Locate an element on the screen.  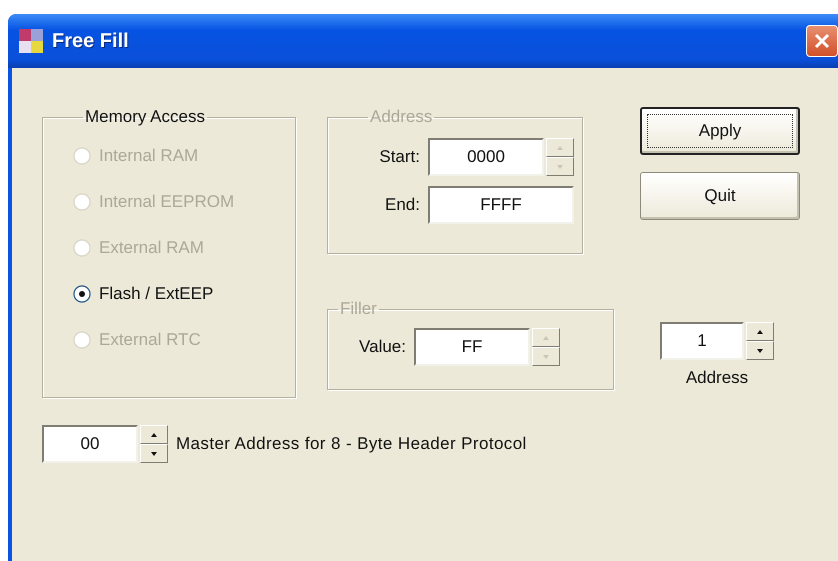
dialog-button: Quit is located at coordinates (720, 196).